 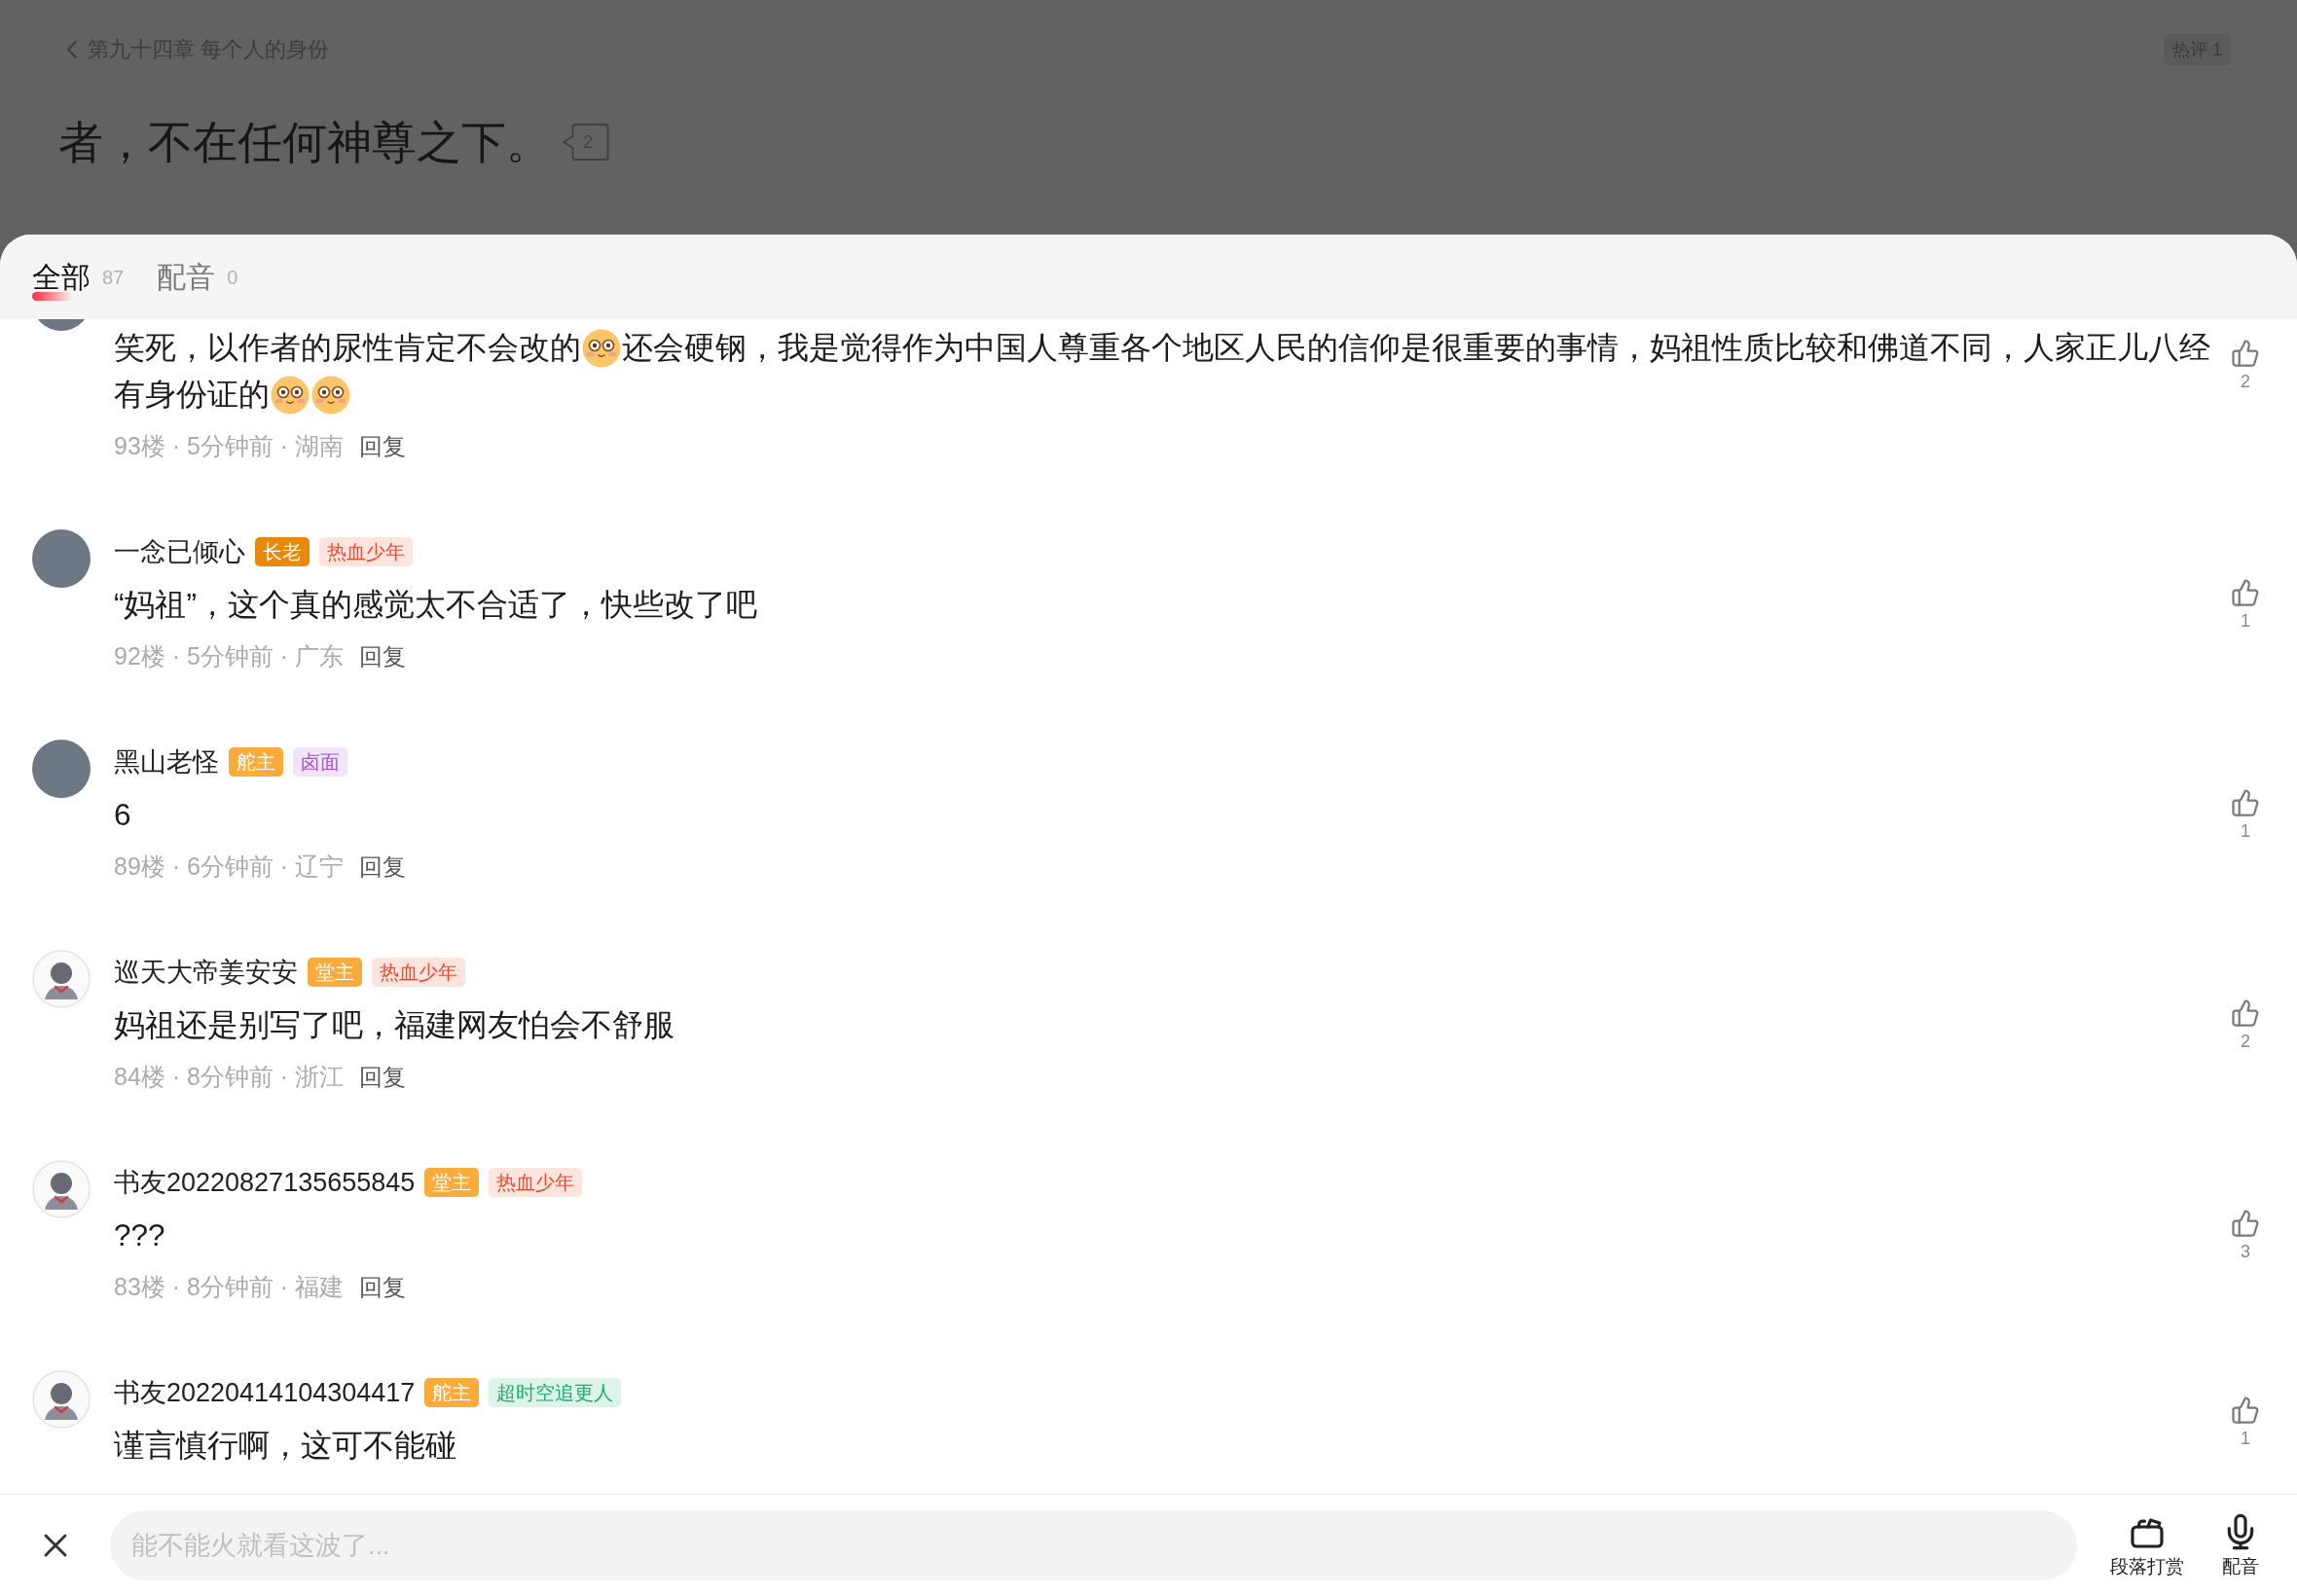 What do you see at coordinates (197, 277) in the screenshot?
I see `tab: 配音 0` at bounding box center [197, 277].